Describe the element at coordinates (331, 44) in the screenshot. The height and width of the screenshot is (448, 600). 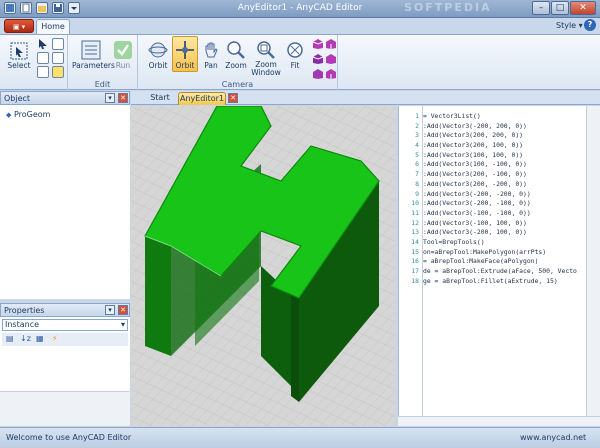
I see `view-back-icon` at that location.